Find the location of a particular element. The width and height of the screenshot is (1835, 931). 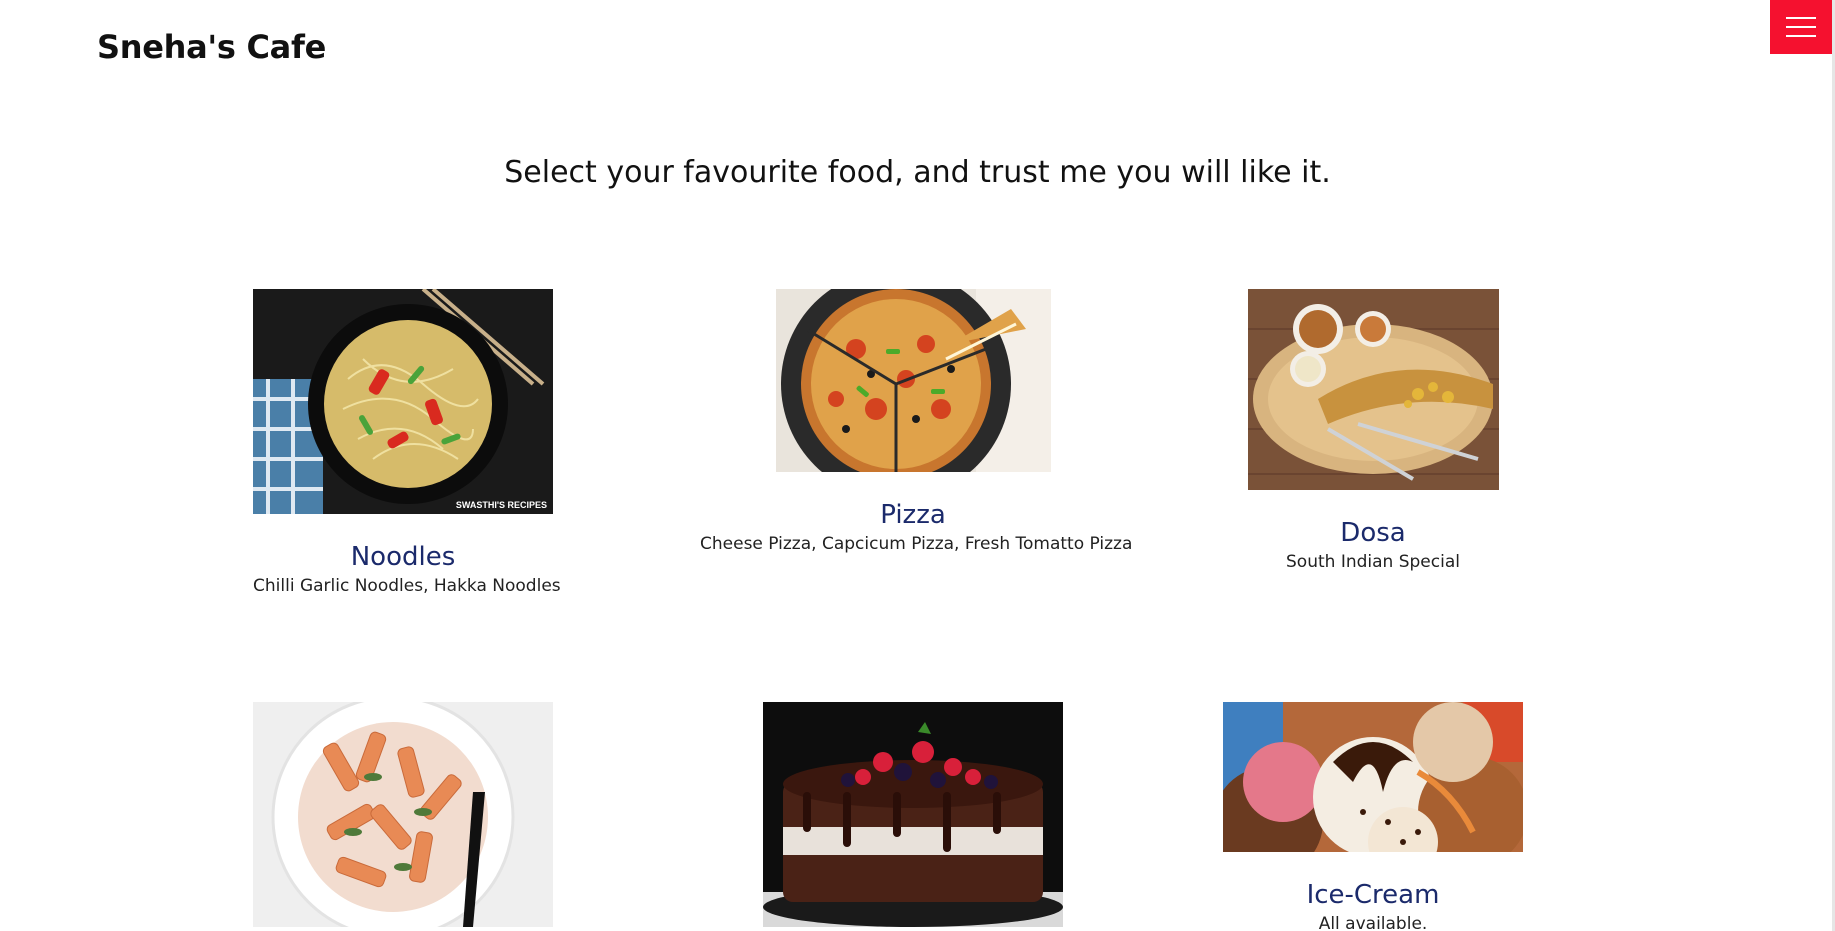

food-name: Noodles is located at coordinates (403, 557).